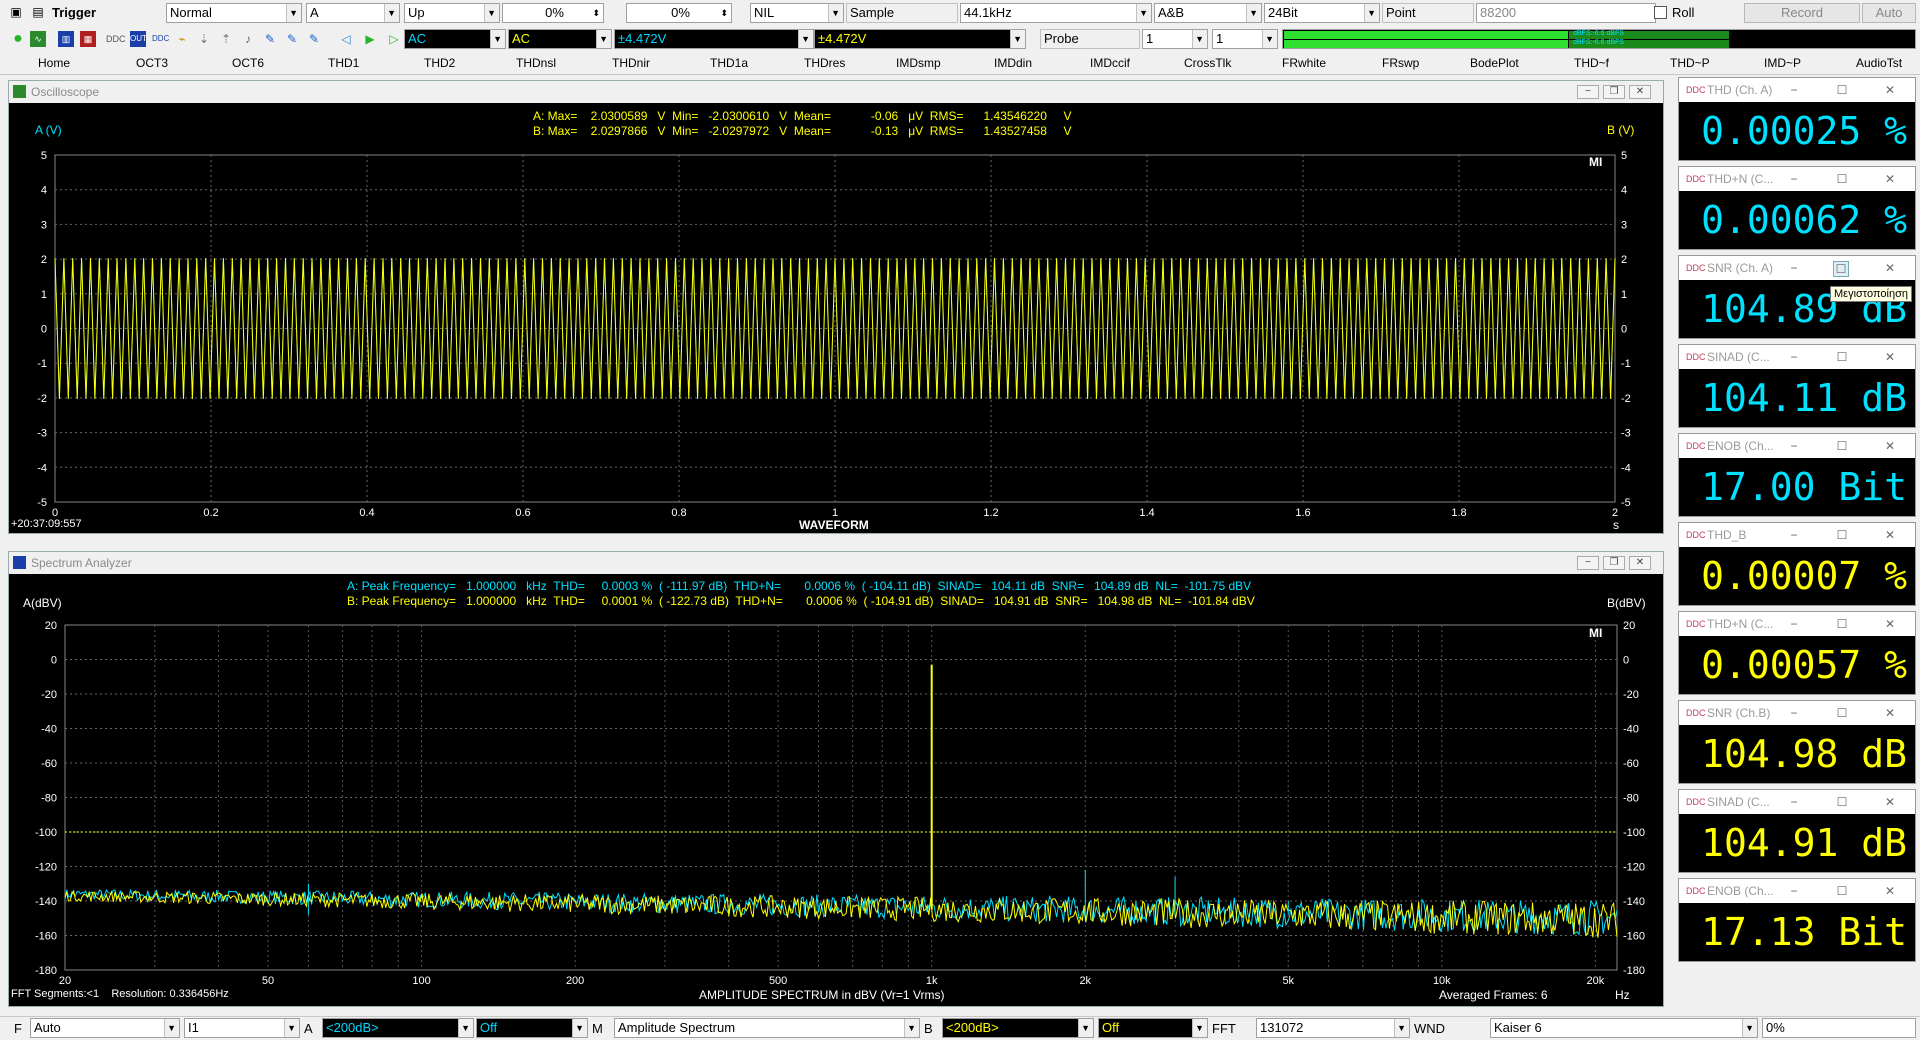 The image size is (1920, 1040). Describe the element at coordinates (292, 39) in the screenshot. I see `wrench-b-icon: ✎` at that location.